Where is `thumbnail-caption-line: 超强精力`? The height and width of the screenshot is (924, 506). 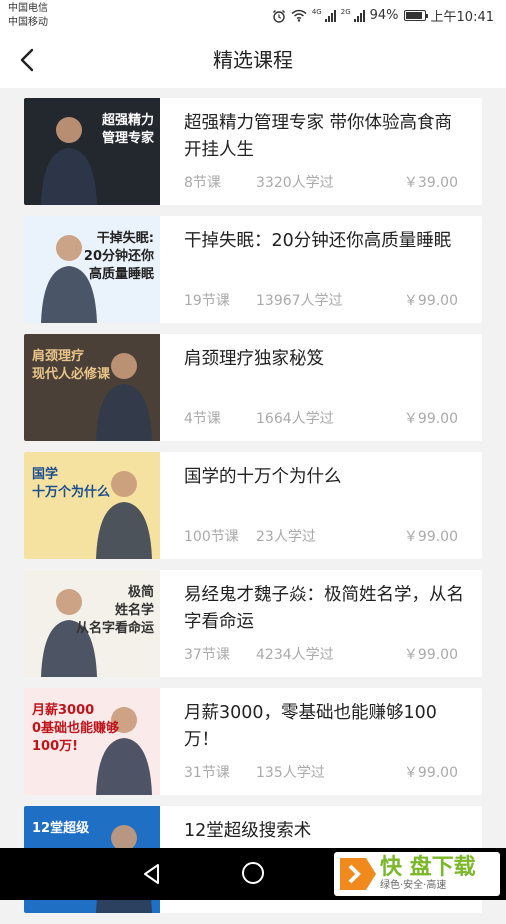 thumbnail-caption-line: 超强精力 is located at coordinates (127, 120).